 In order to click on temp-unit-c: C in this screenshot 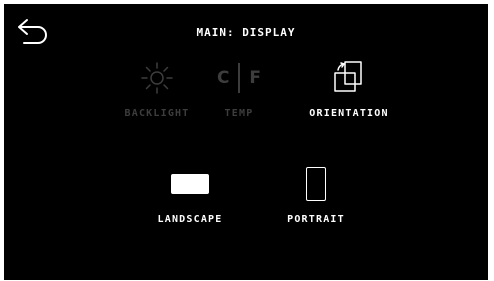, I will do `click(223, 78)`.